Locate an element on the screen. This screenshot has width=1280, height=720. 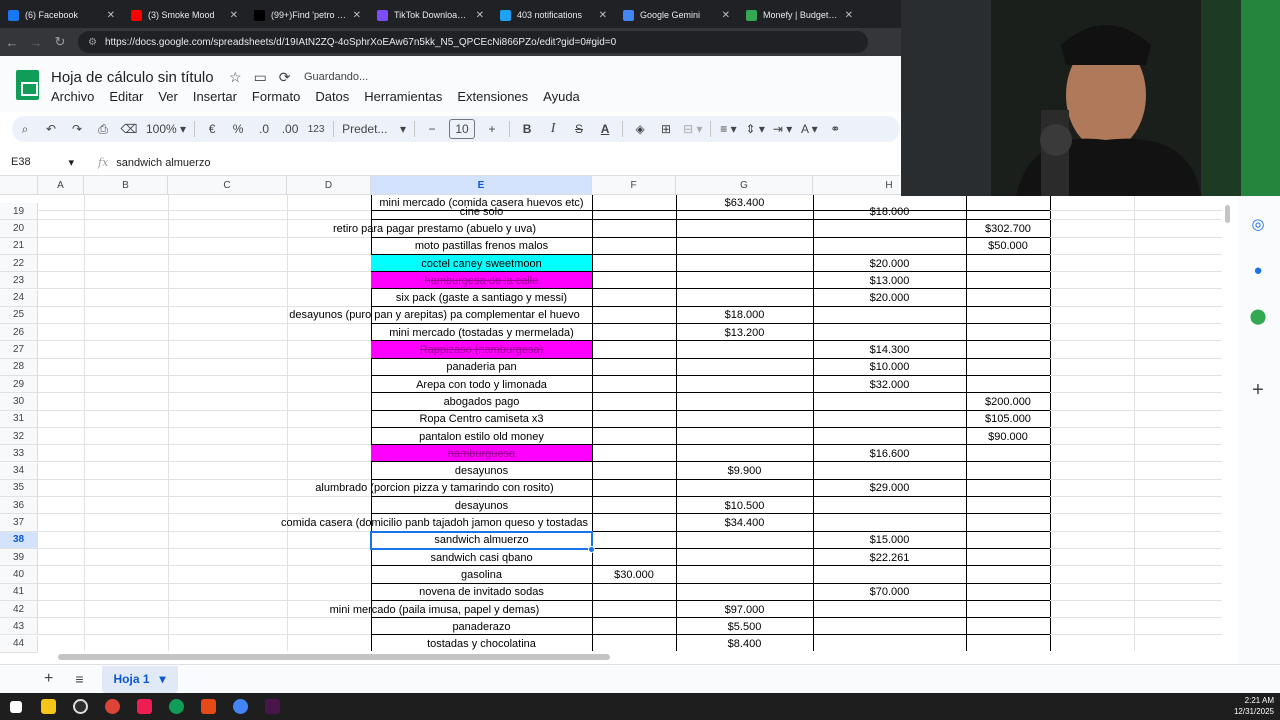
browser-tab: (99+)Find 'petro anu ✕ is located at coordinates (307, 15).